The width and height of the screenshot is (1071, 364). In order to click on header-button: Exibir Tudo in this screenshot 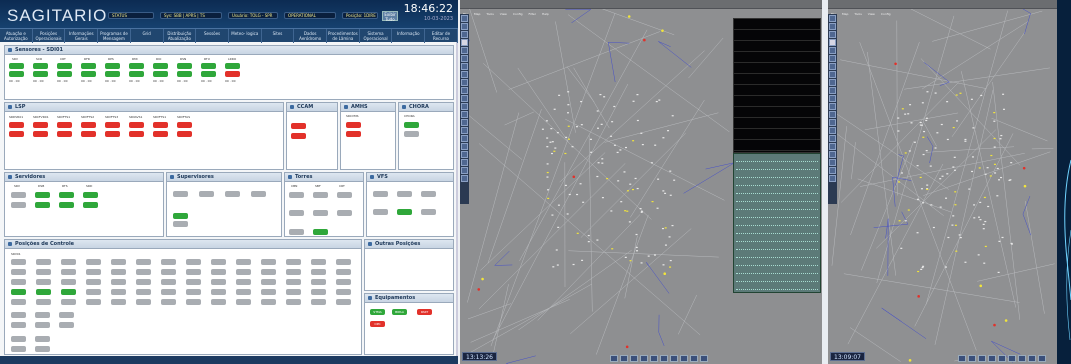, I will do `click(390, 16)`.